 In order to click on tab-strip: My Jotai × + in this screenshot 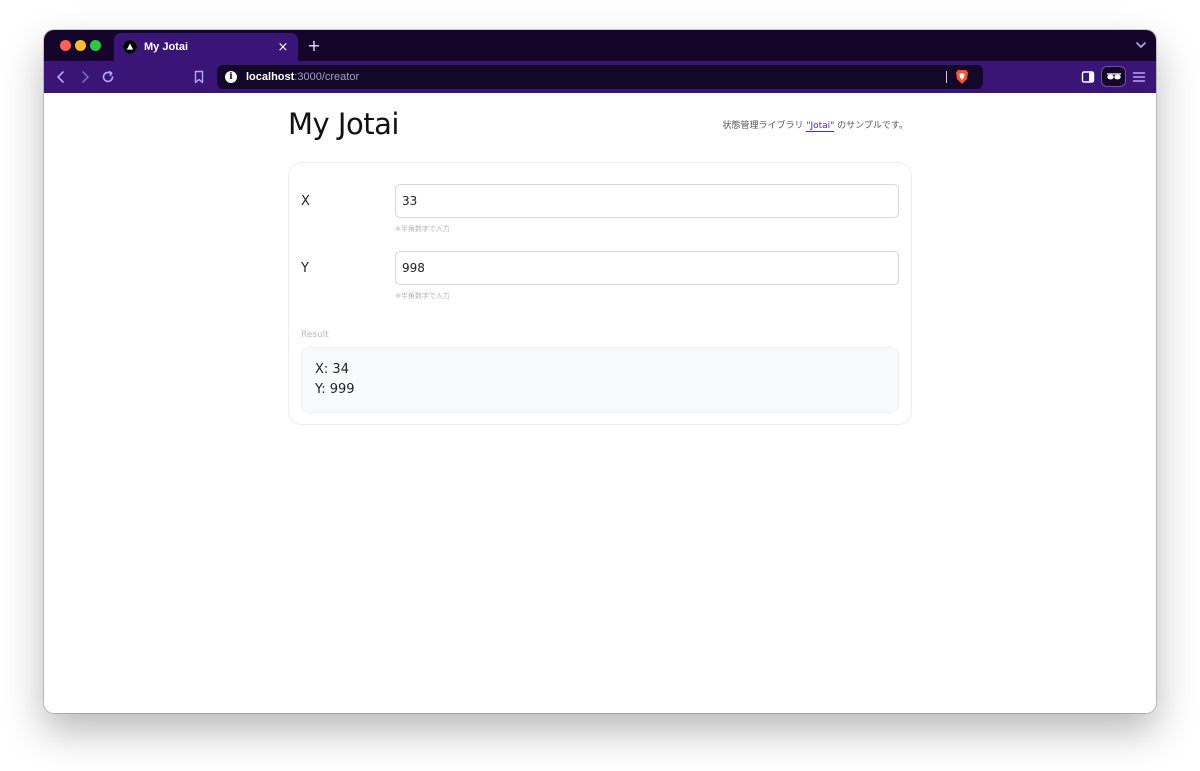, I will do `click(600, 45)`.